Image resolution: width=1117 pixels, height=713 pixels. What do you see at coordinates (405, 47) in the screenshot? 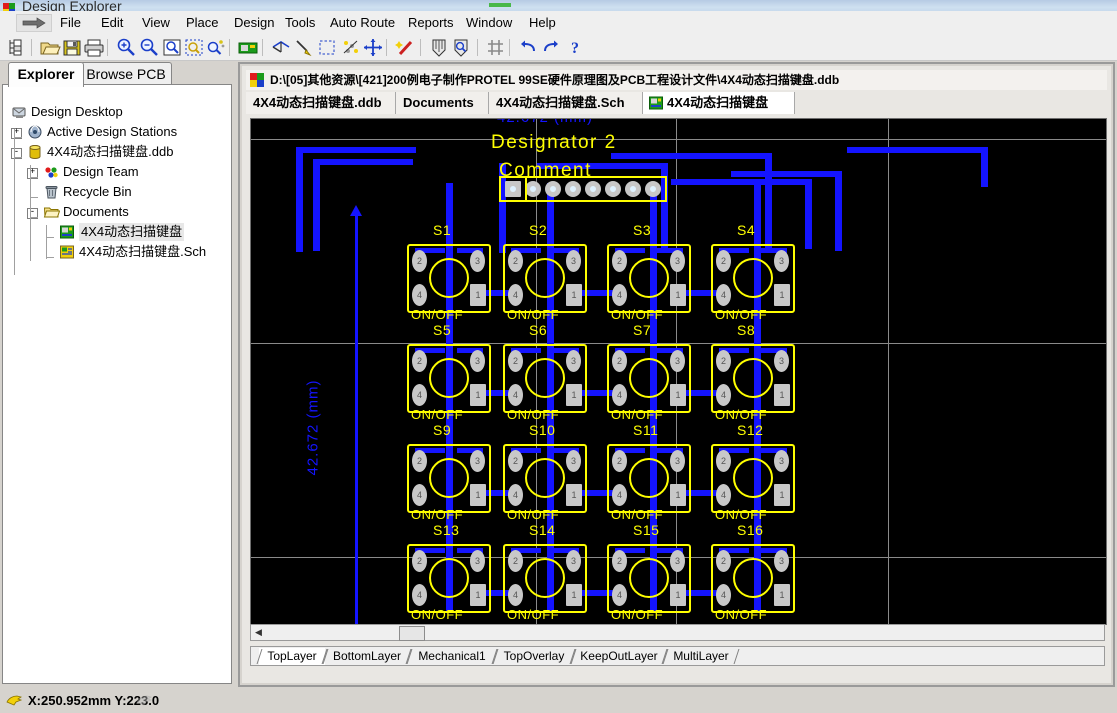
I see `autoroute-button` at bounding box center [405, 47].